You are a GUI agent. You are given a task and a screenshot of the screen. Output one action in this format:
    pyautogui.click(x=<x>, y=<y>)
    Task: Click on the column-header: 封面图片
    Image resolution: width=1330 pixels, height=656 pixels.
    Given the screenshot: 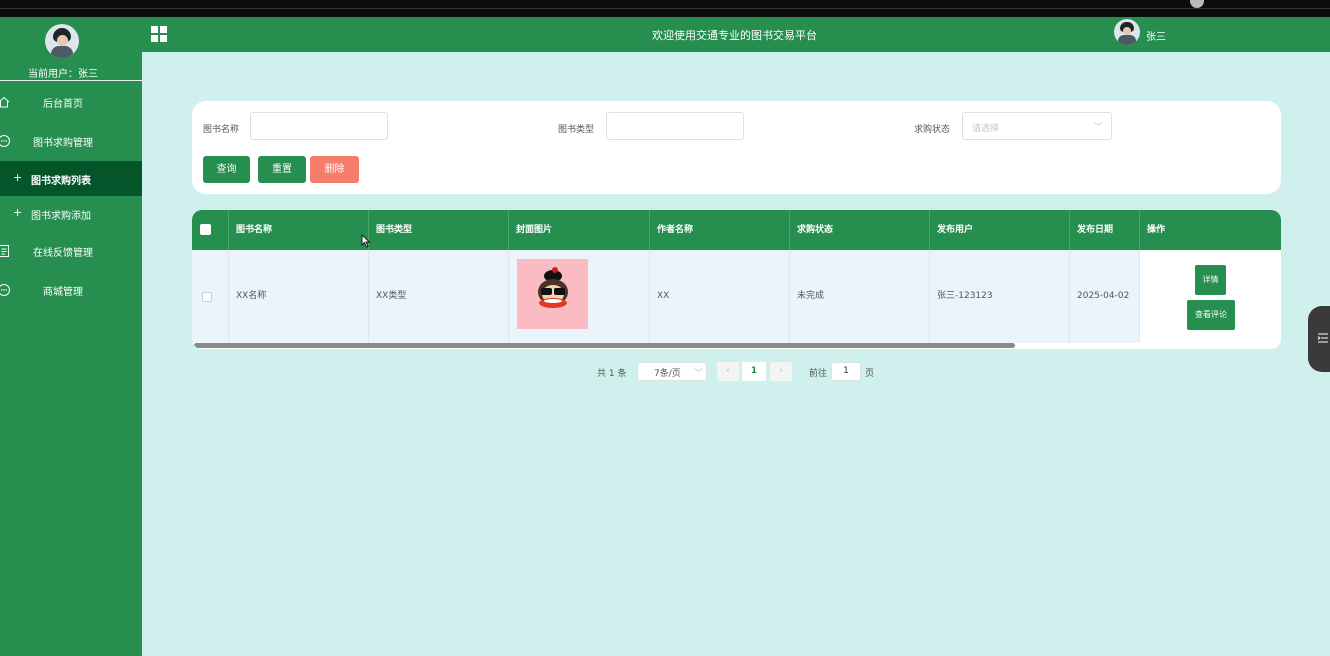 What is the action you would take?
    pyautogui.click(x=579, y=230)
    